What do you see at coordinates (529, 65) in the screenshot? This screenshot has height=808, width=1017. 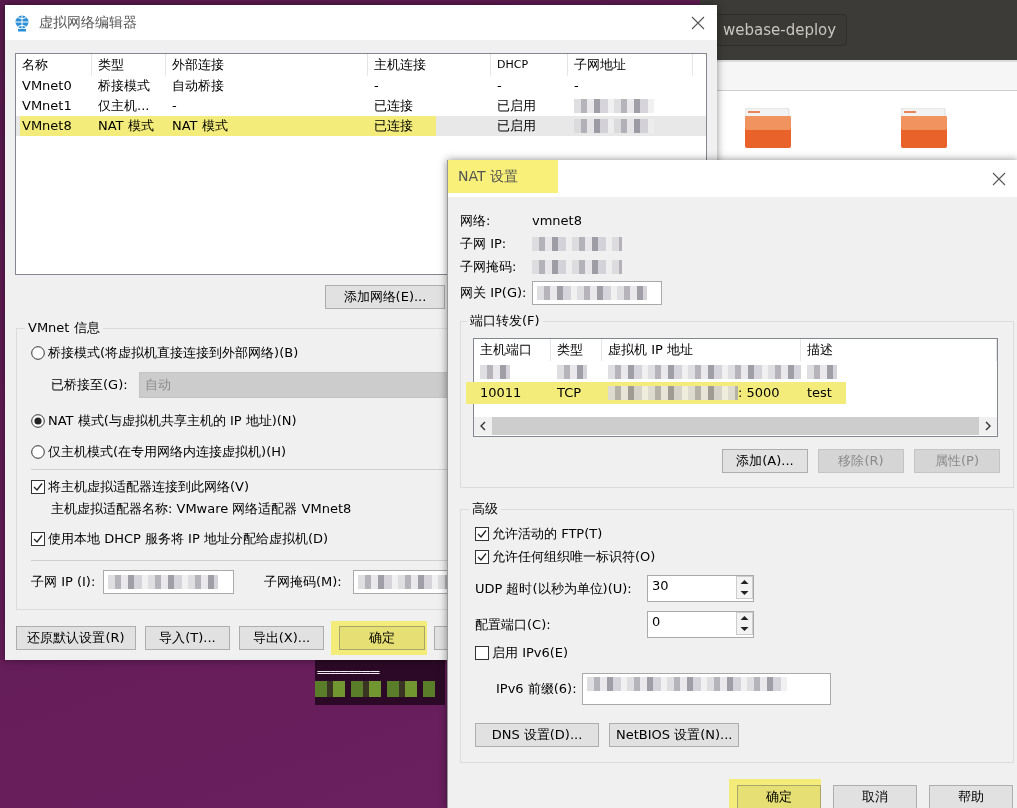 I see `column-header: DHCP` at bounding box center [529, 65].